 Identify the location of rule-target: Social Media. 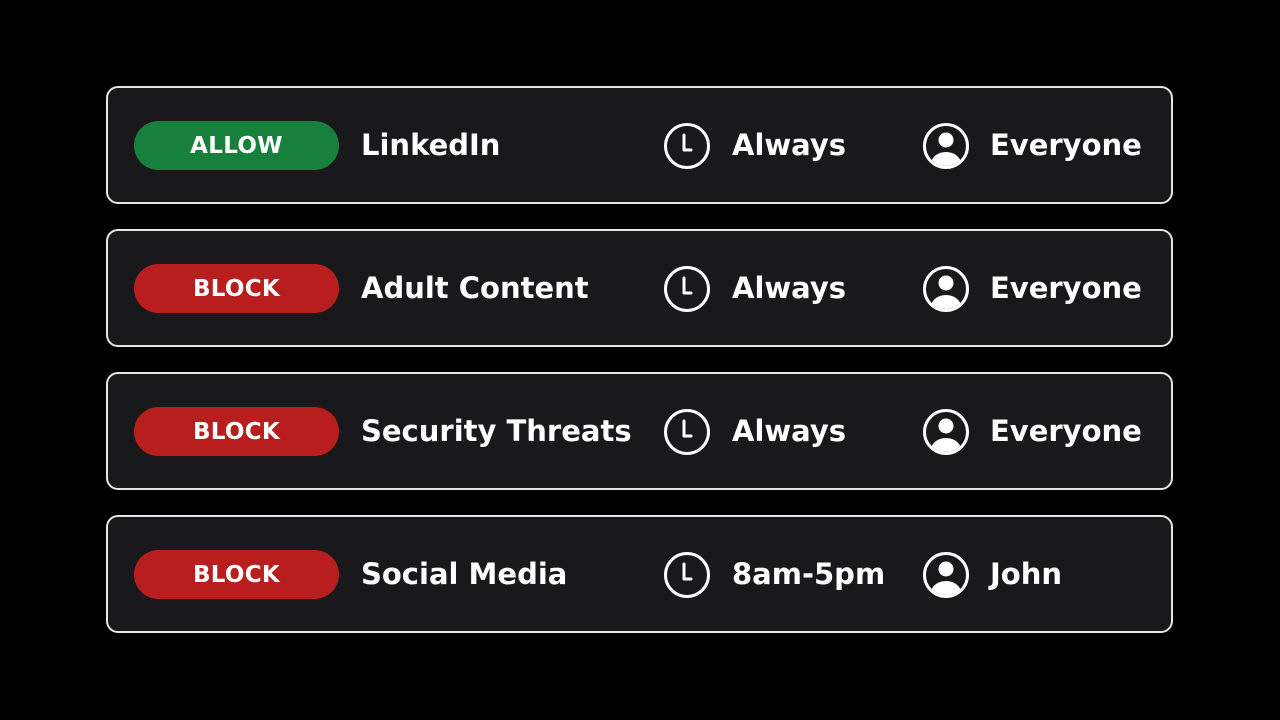
(464, 574).